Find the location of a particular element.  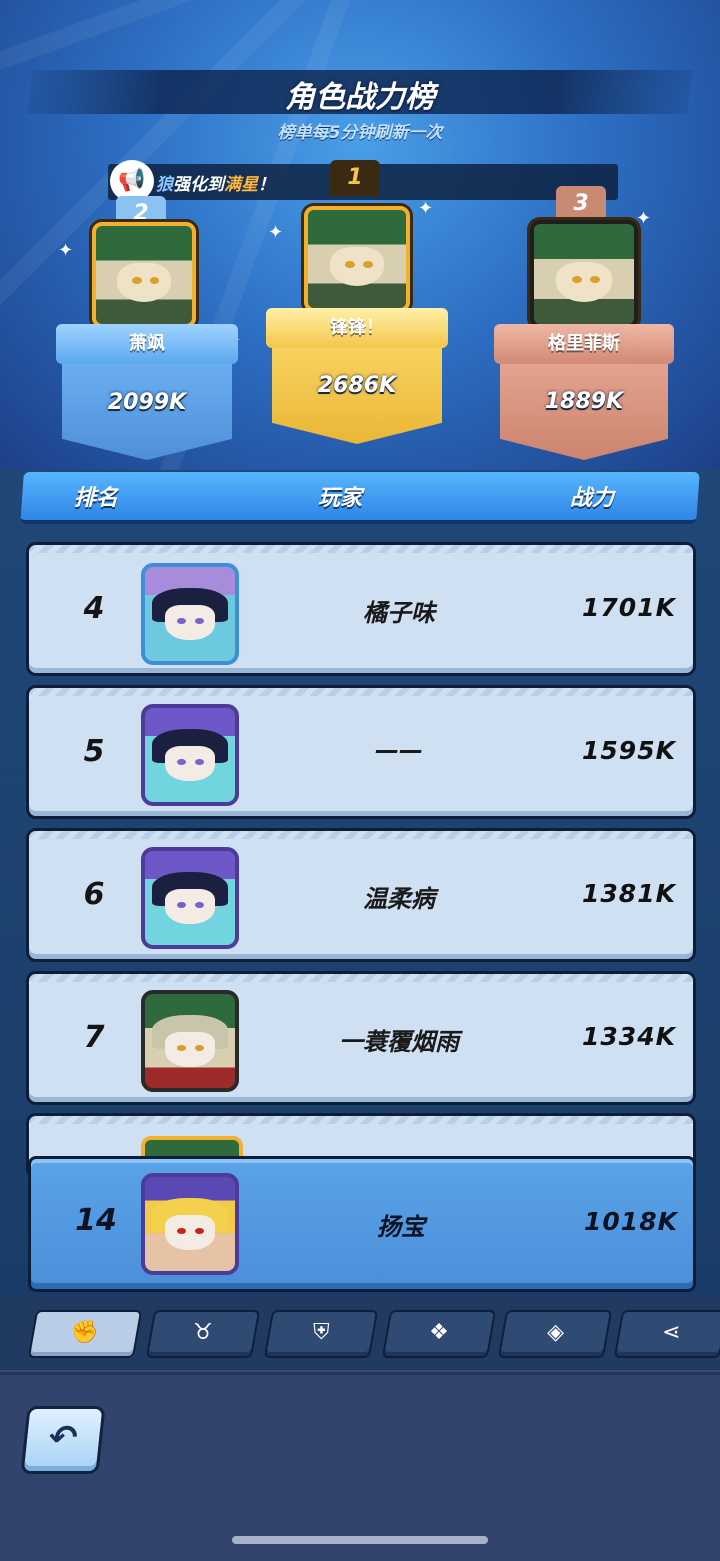

table-row: 4 橘子味 1701K is located at coordinates (361, 609).